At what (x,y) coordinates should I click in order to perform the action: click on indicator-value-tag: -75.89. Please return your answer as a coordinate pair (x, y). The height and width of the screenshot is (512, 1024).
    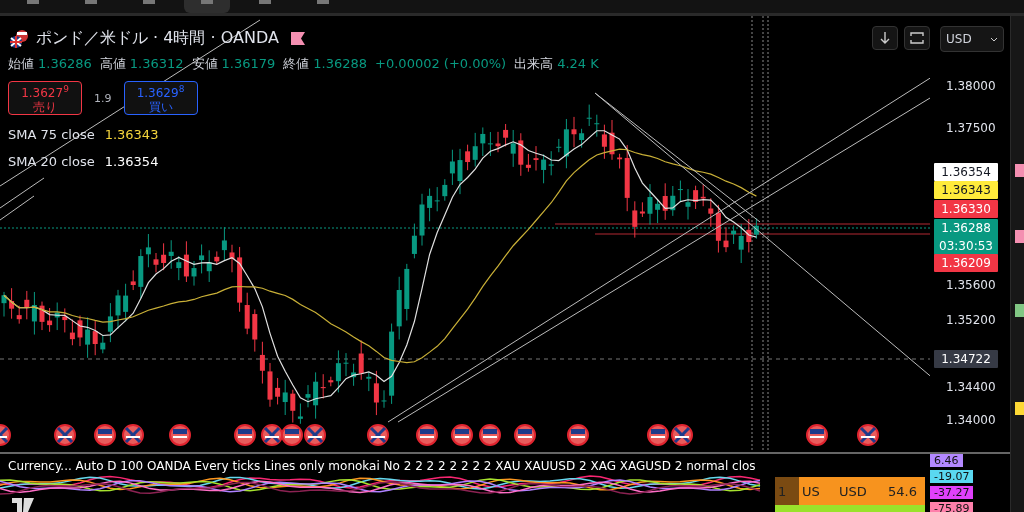
    Looking at the image, I should click on (952, 507).